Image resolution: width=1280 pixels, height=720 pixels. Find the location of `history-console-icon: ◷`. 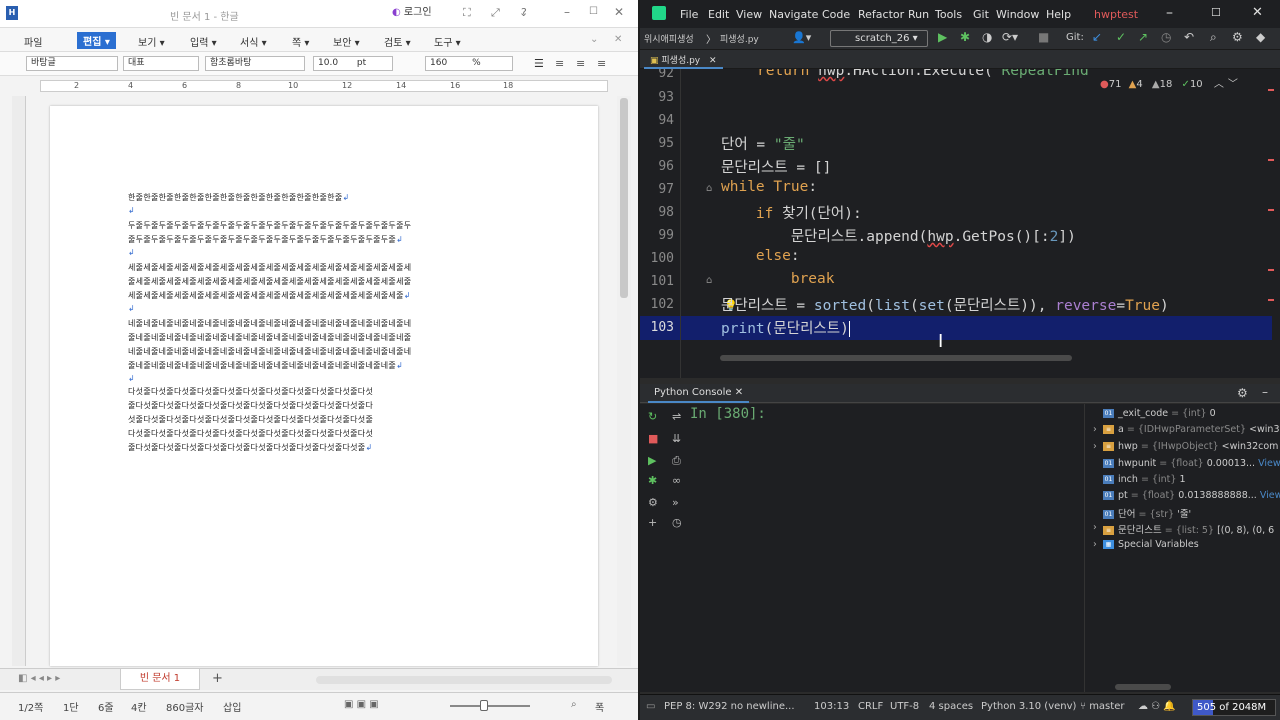

history-console-icon: ◷ is located at coordinates (677, 522).